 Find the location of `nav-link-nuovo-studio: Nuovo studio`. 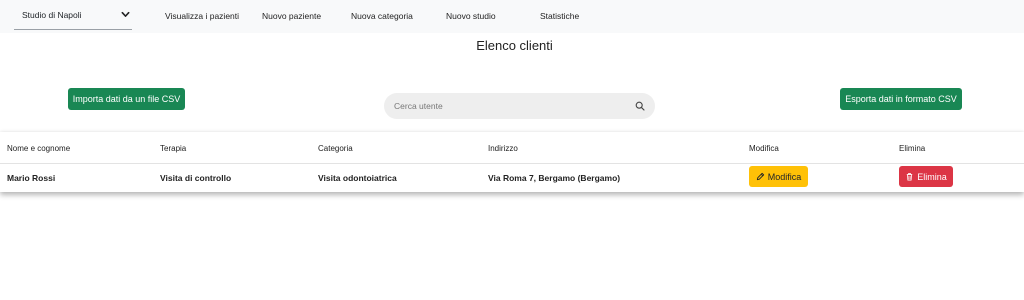

nav-link-nuovo-studio: Nuovo studio is located at coordinates (471, 16).